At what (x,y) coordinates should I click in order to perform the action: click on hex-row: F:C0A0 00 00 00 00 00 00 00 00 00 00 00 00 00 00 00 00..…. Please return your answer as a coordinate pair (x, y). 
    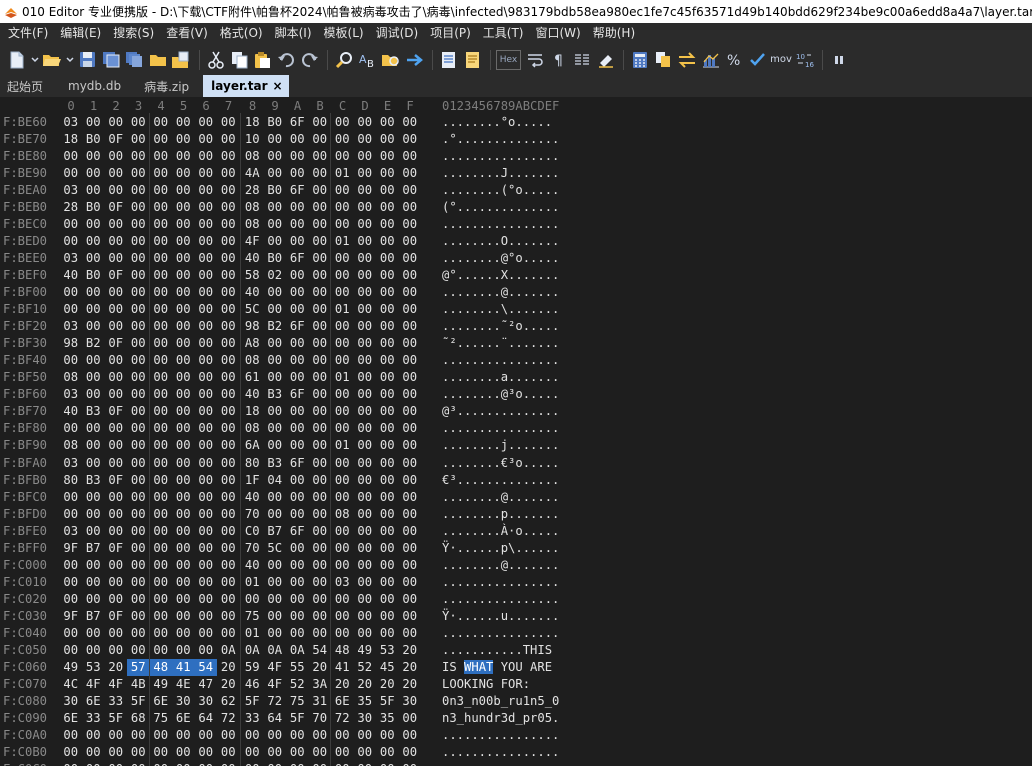
    Looking at the image, I should click on (516, 735).